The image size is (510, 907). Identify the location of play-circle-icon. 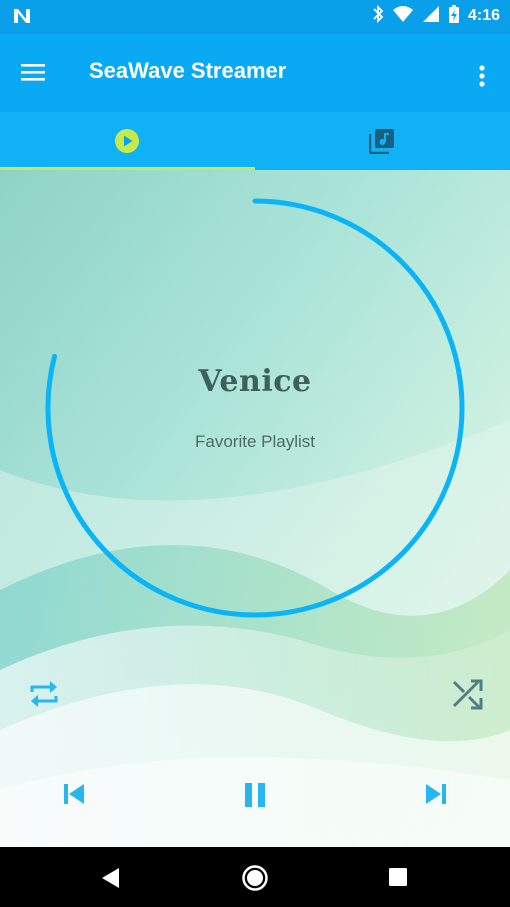
(127, 141).